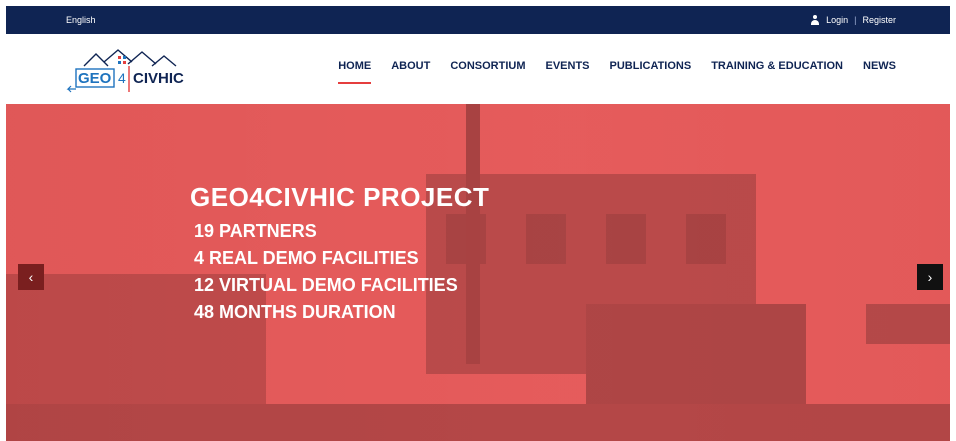 This screenshot has height=441, width=956. Describe the element at coordinates (295, 312) in the screenshot. I see `hero-fact: 48 MONTHS DURATION` at that location.